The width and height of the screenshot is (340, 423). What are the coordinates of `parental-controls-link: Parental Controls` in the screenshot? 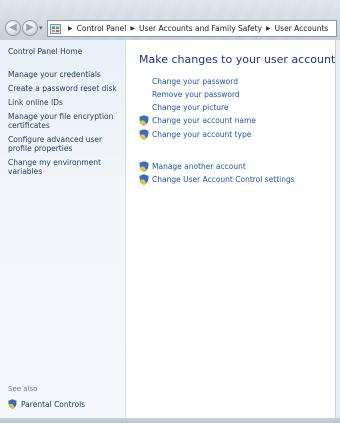 It's located at (46, 404).